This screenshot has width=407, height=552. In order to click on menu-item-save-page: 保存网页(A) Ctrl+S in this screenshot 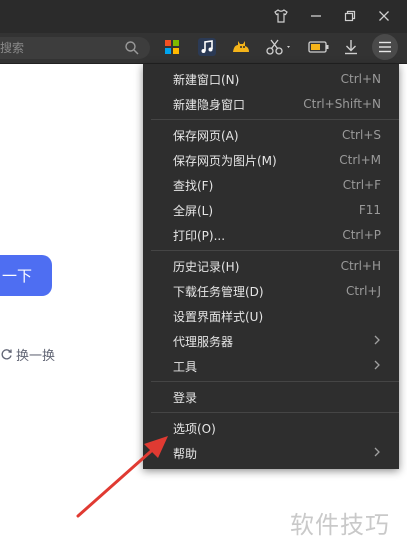, I will do `click(271, 135)`.